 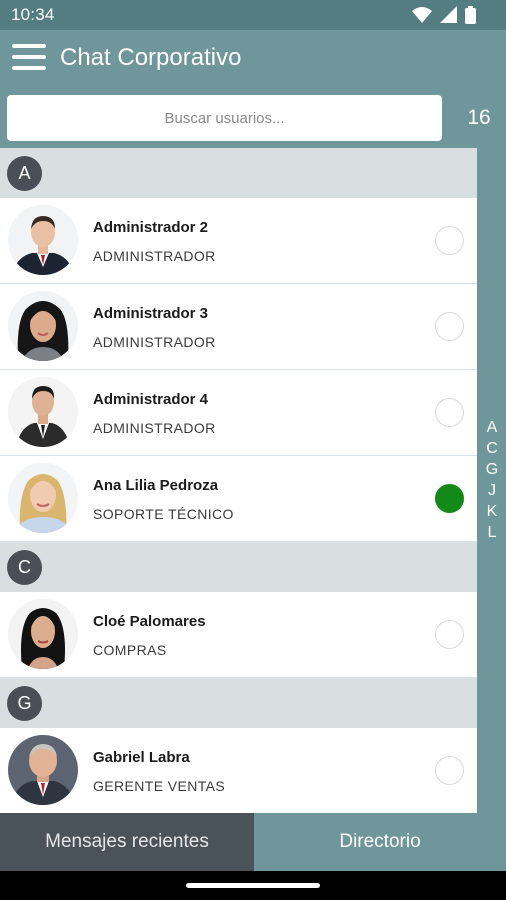 I want to click on system-nav-bar, so click(x=253, y=885).